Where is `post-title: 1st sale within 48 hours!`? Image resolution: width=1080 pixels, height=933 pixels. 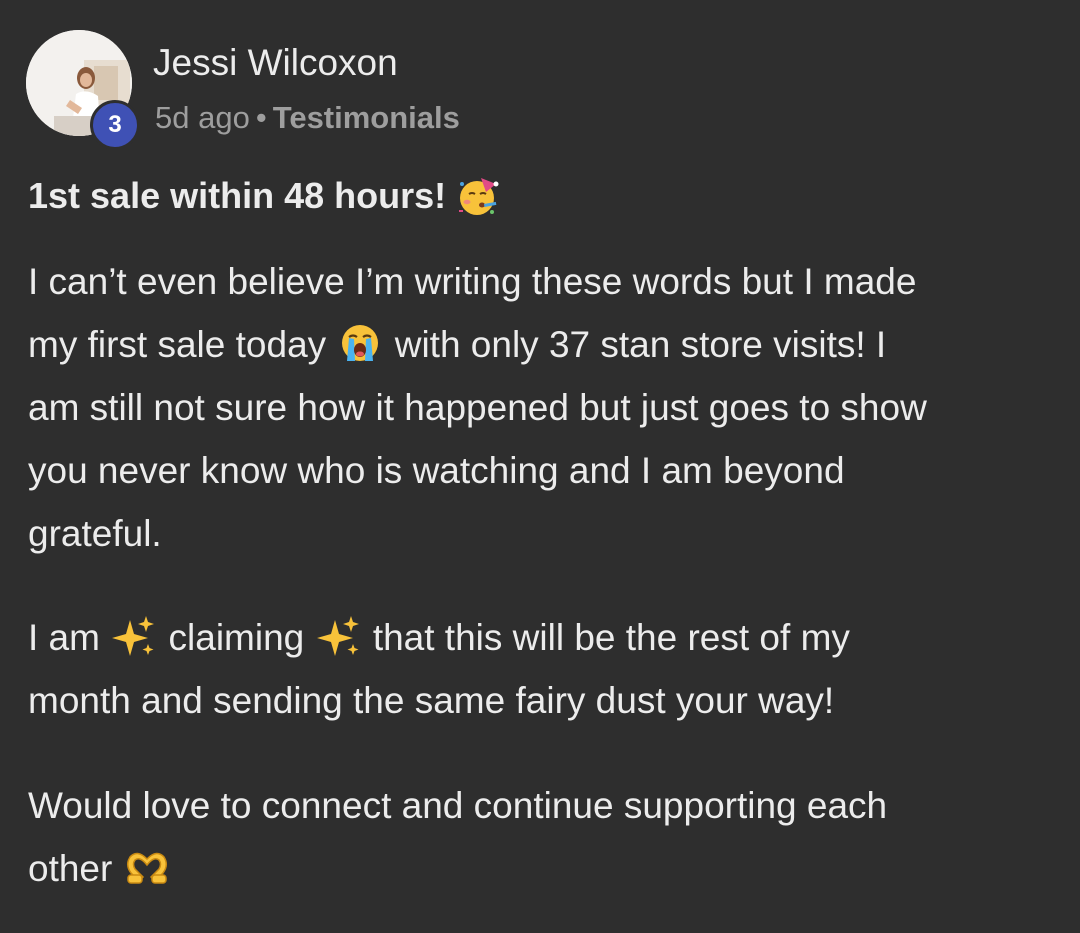 post-title: 1st sale within 48 hours! is located at coordinates (265, 196).